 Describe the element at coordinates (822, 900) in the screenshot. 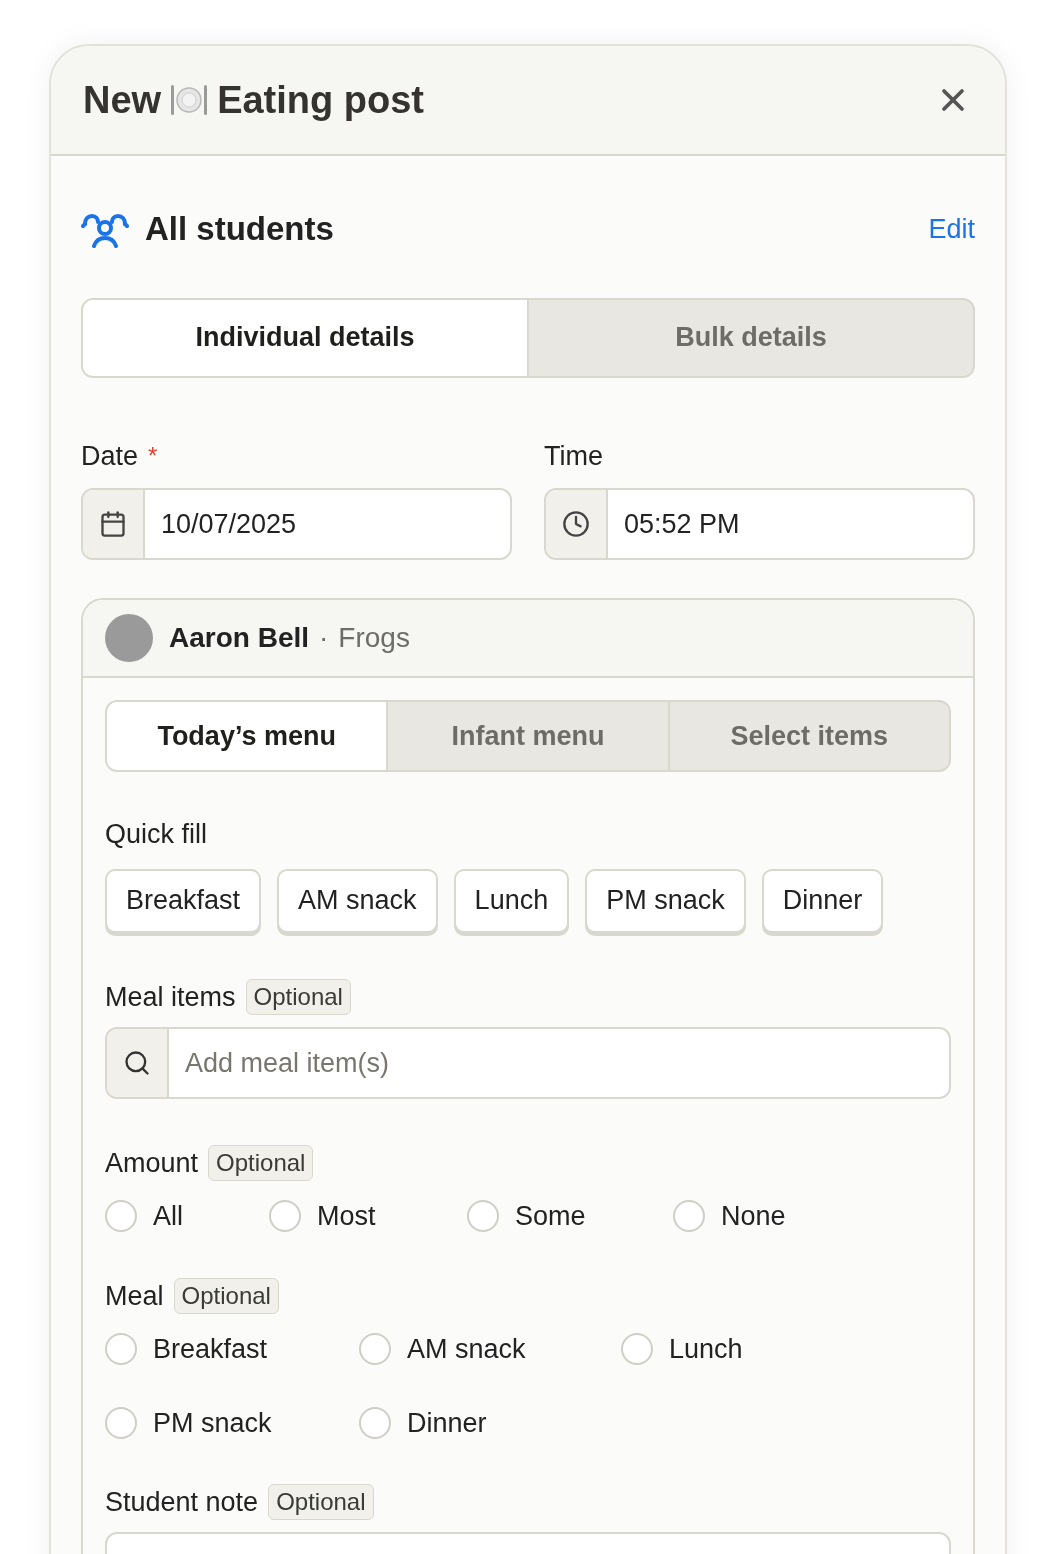

I see `quick-fill-button: Dinner` at that location.